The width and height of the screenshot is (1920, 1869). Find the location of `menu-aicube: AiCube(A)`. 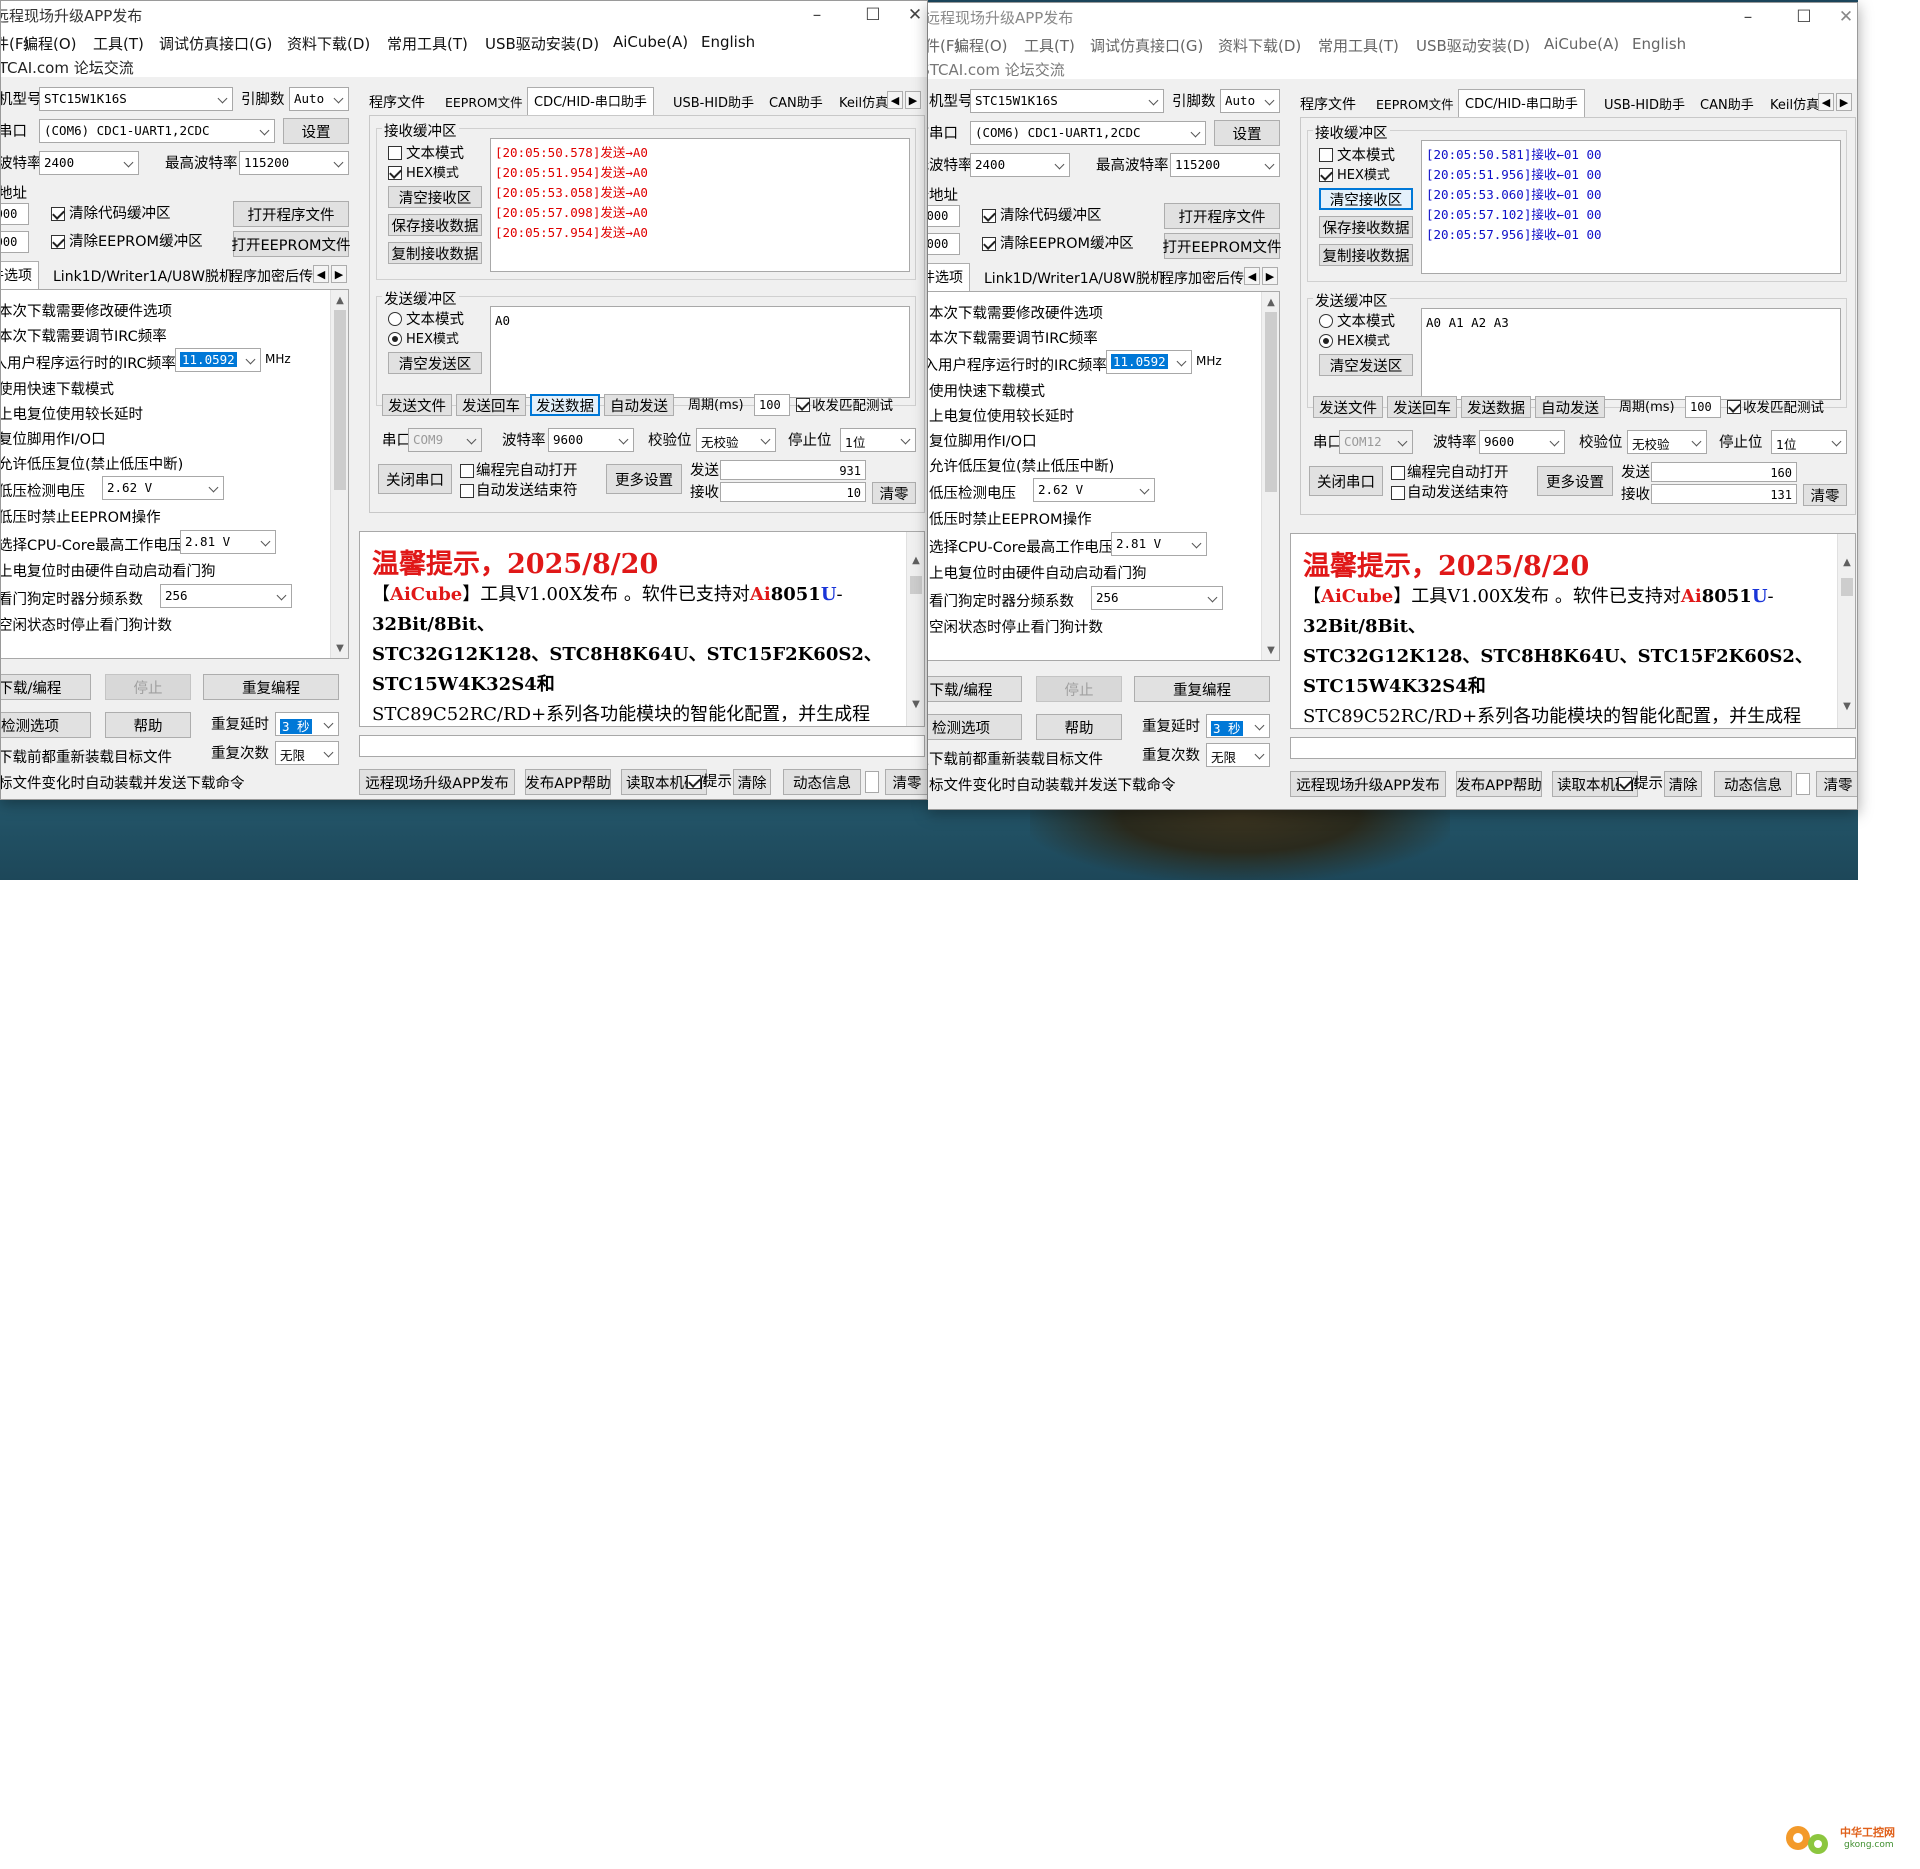

menu-aicube: AiCube(A) is located at coordinates (650, 42).